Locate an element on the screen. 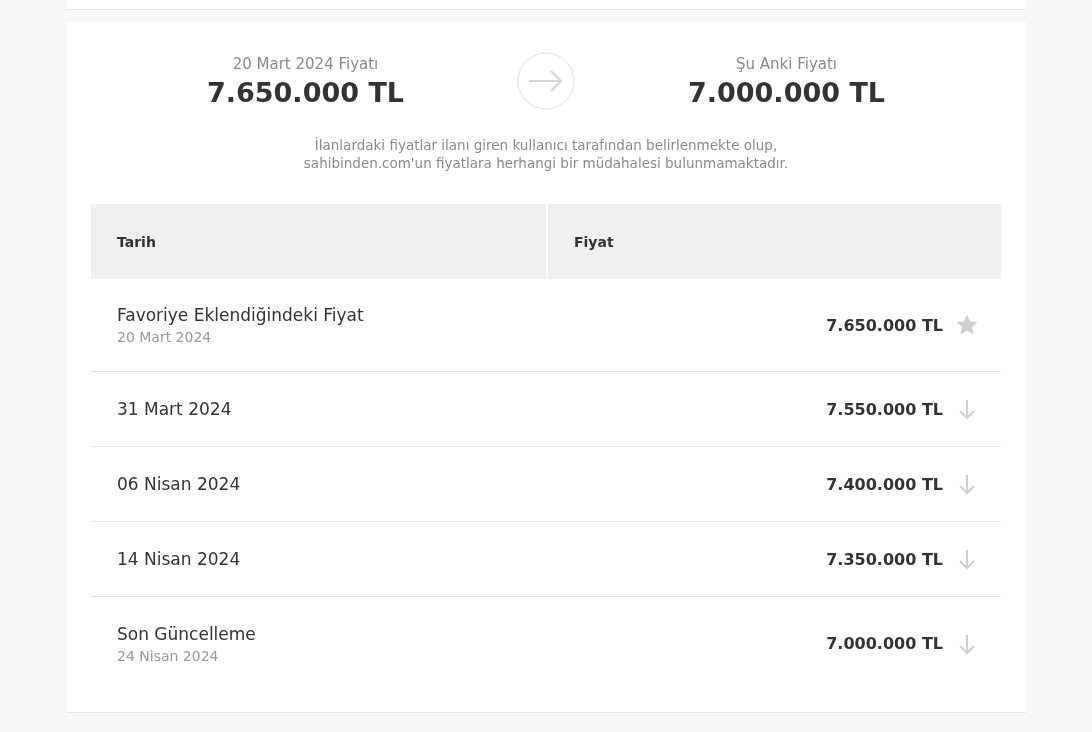  row-date: 24 Nisan 2024 is located at coordinates (168, 655).